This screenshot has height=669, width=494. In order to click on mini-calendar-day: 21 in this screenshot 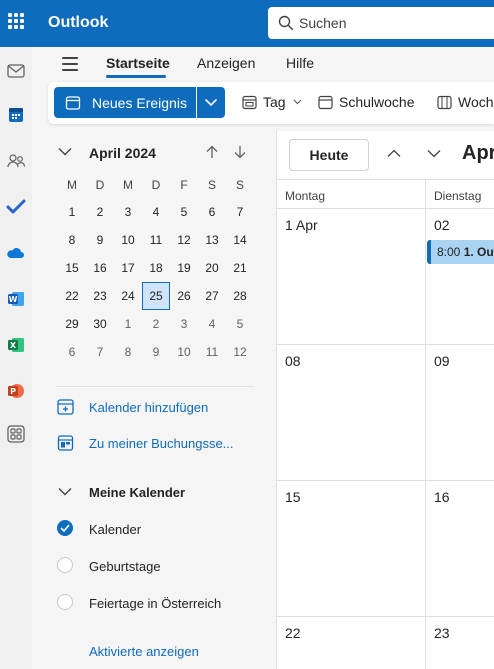, I will do `click(240, 268)`.